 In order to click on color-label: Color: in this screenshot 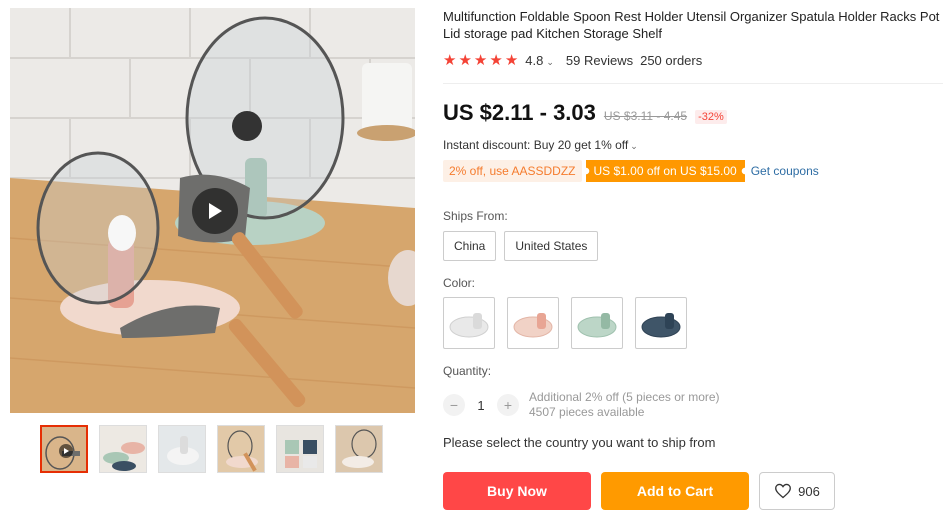, I will do `click(459, 283)`.